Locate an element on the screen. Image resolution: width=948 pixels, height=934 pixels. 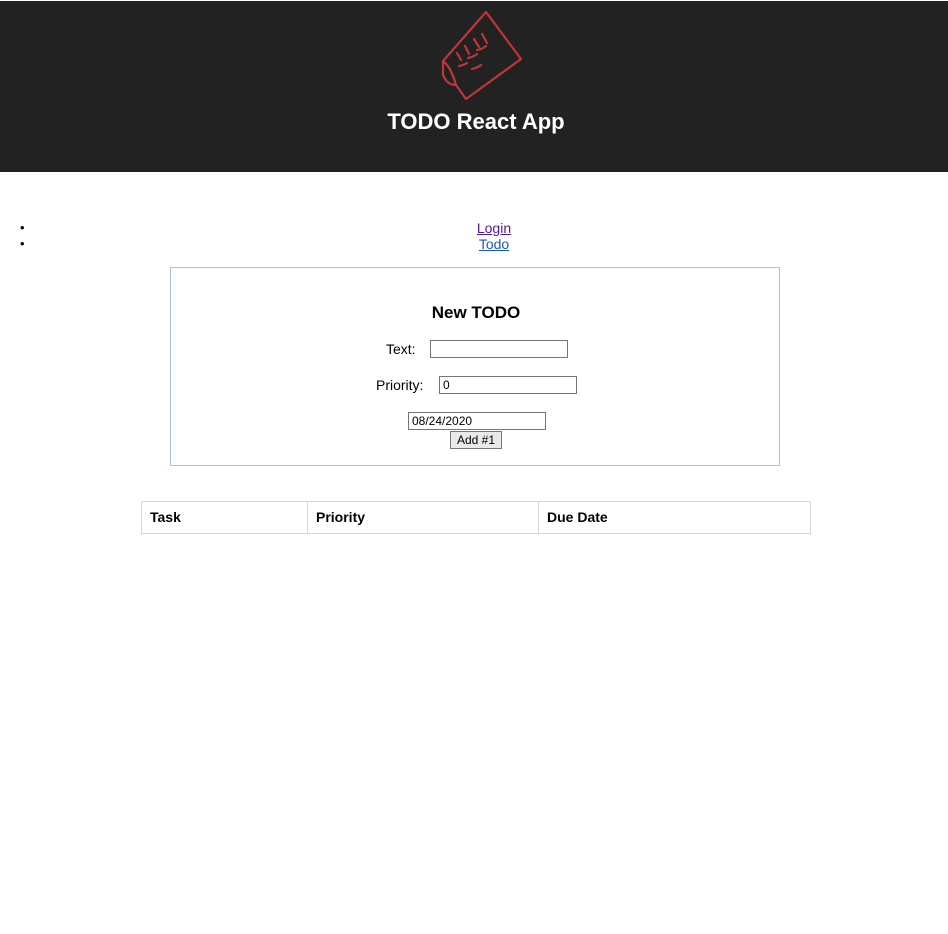
nav-link-todo: Todo is located at coordinates (494, 244).